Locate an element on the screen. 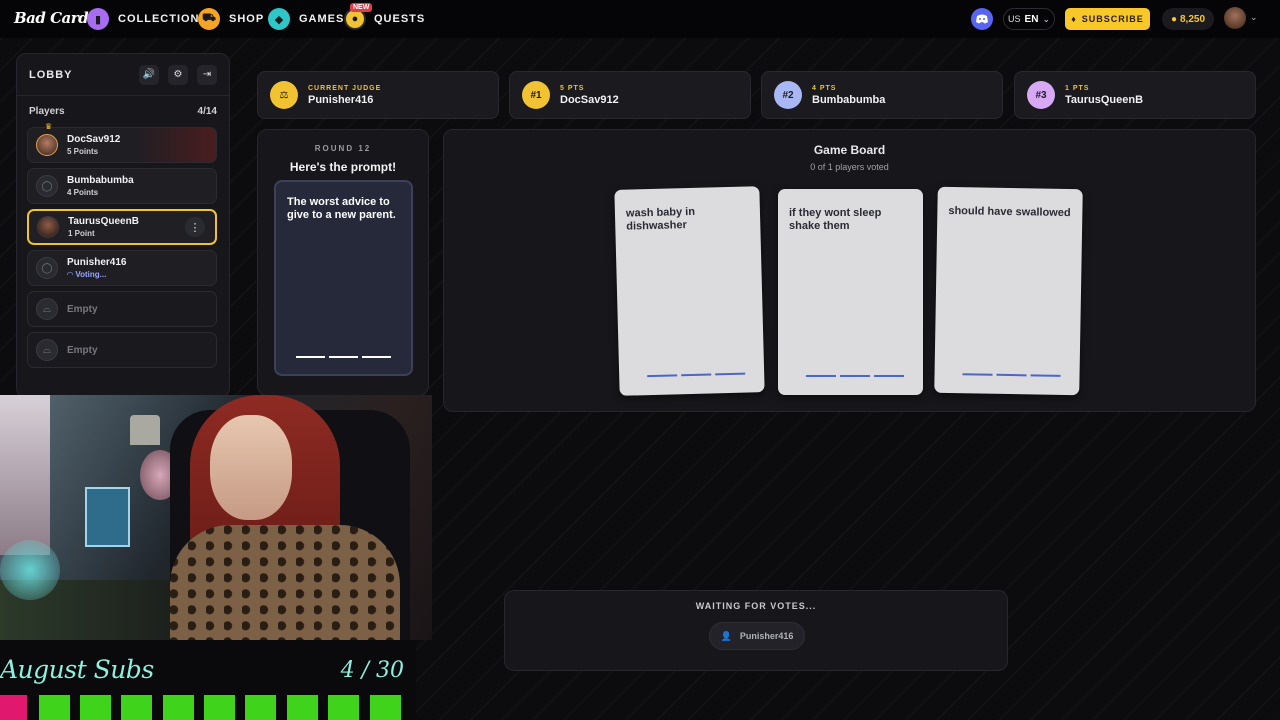 The image size is (1280, 720). waiting-panel: WAITING FOR VOTES... 👤 Punisher416 is located at coordinates (756, 630).